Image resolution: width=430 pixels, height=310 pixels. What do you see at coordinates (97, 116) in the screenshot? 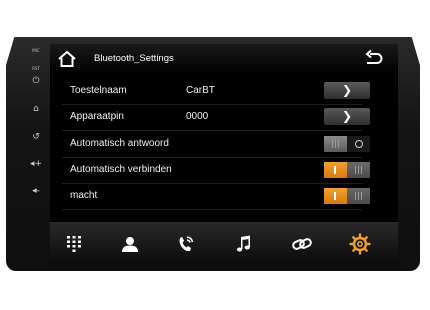
I see `row-label: Apparaatpin` at bounding box center [97, 116].